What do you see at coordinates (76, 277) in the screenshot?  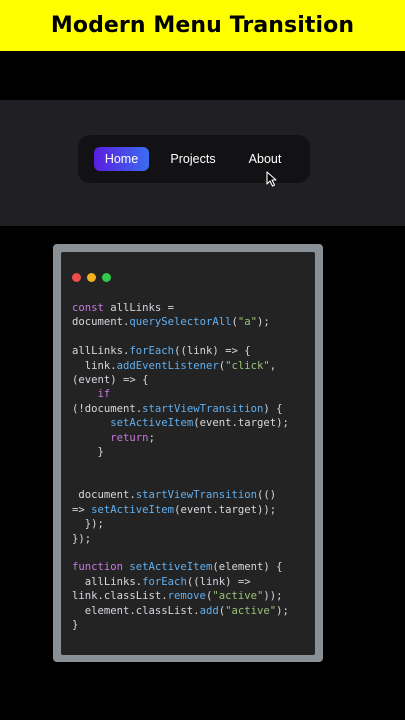 I see `close-dot-icon` at bounding box center [76, 277].